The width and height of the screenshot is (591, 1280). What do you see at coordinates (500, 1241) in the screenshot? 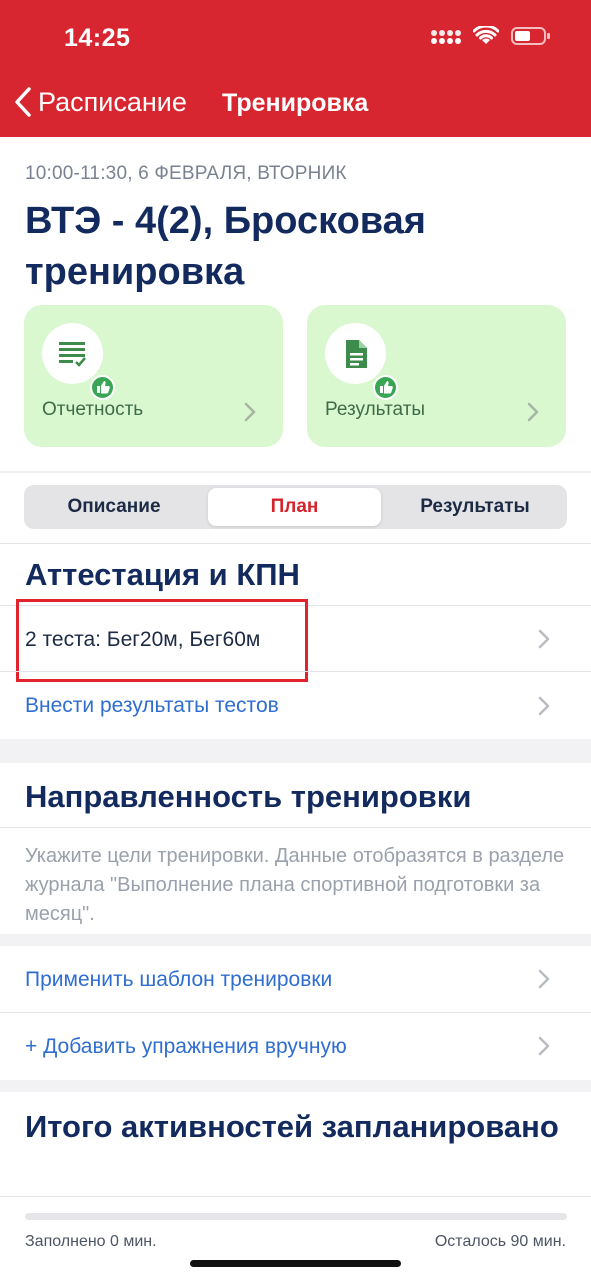
I see `remaining-minutes: Осталось 90 мин.` at bounding box center [500, 1241].